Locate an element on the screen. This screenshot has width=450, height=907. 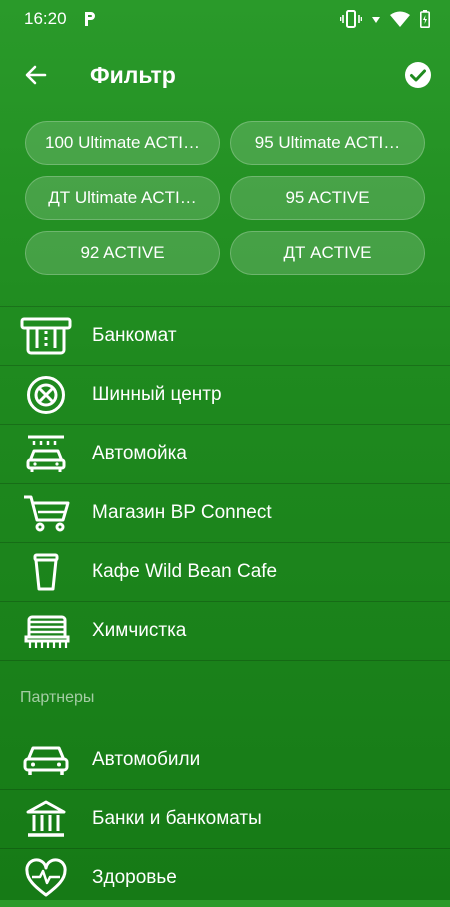
check-circle-icon is located at coordinates (418, 75).